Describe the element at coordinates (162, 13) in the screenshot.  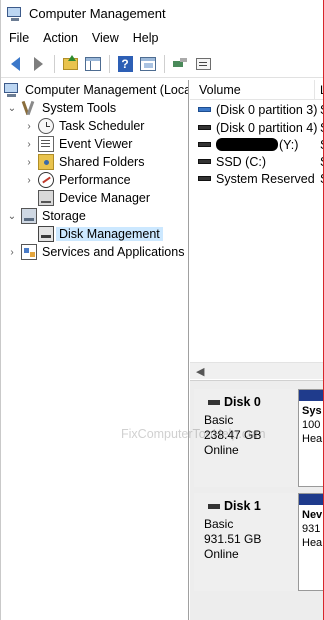
I see `title-bar: Computer Management` at that location.